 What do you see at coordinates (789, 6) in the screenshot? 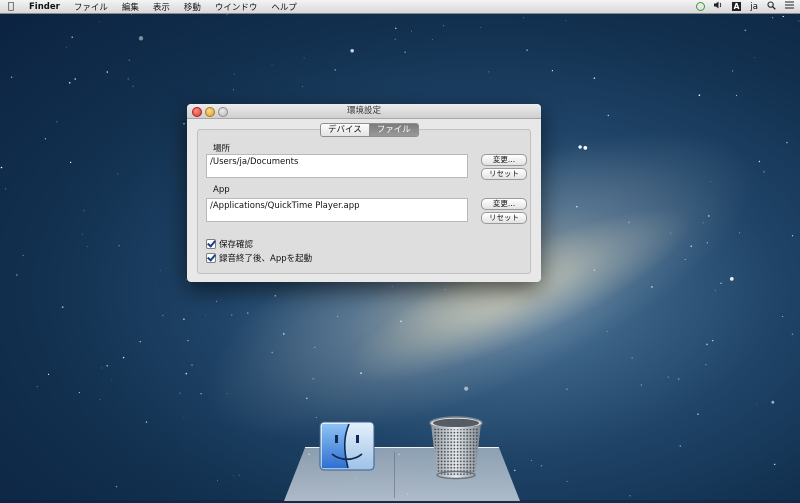
I see `list-icon` at bounding box center [789, 6].